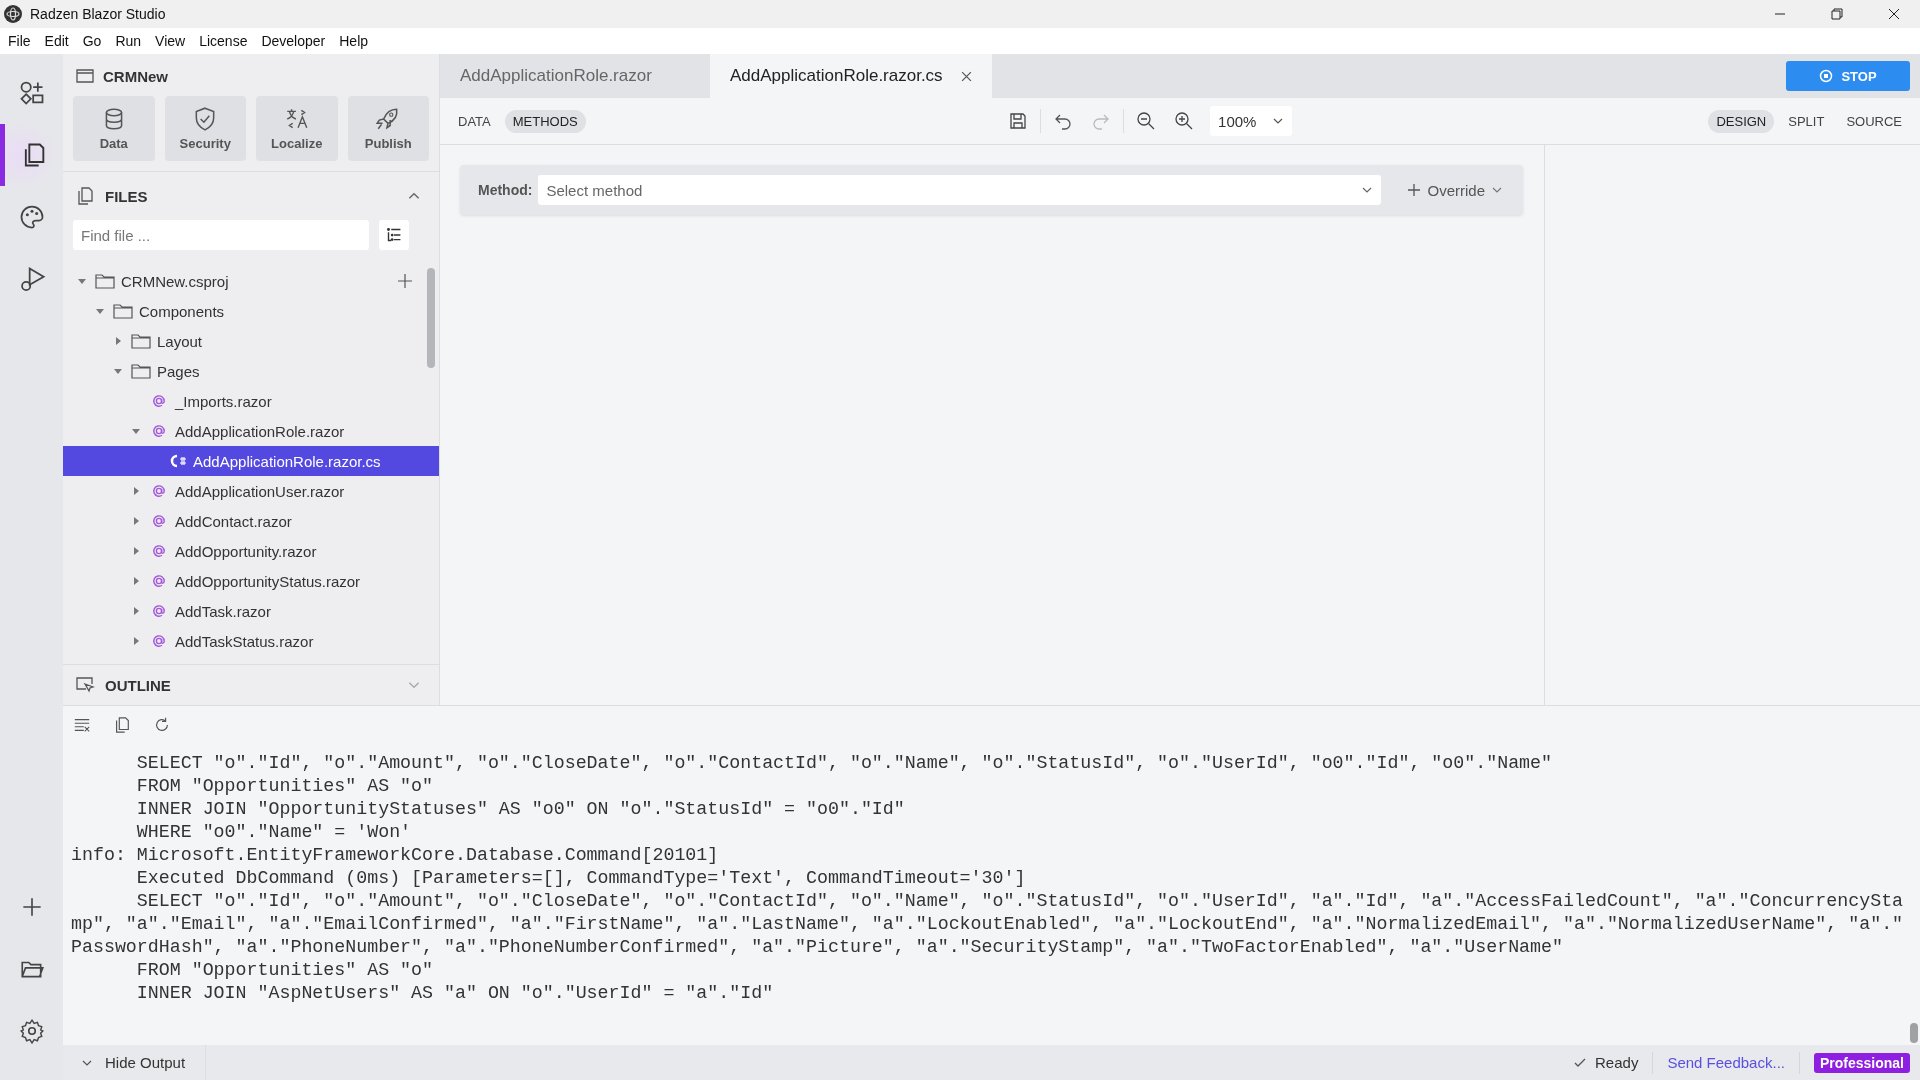 The height and width of the screenshot is (1080, 1920). Describe the element at coordinates (223, 41) in the screenshot. I see `menu-item: License` at that location.